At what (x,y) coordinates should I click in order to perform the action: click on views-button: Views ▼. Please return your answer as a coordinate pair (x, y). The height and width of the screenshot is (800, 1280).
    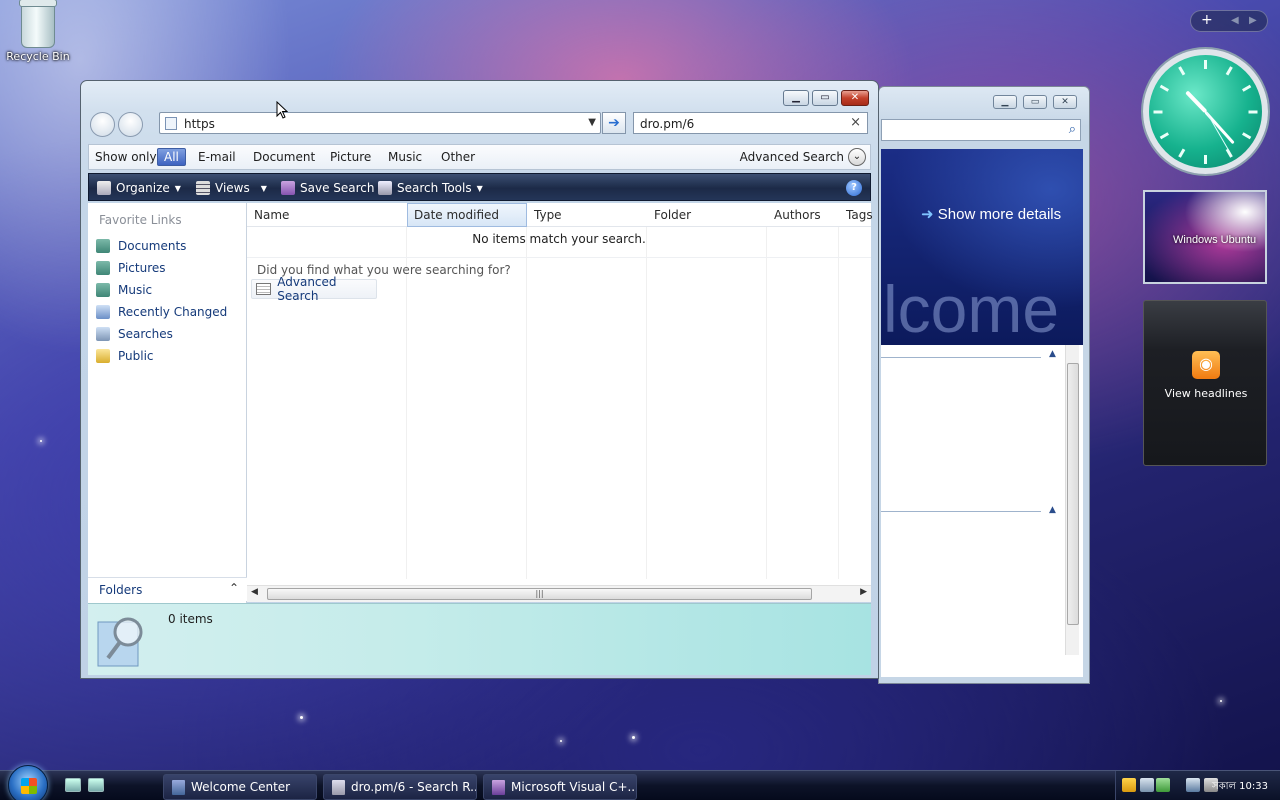
    Looking at the image, I should click on (231, 188).